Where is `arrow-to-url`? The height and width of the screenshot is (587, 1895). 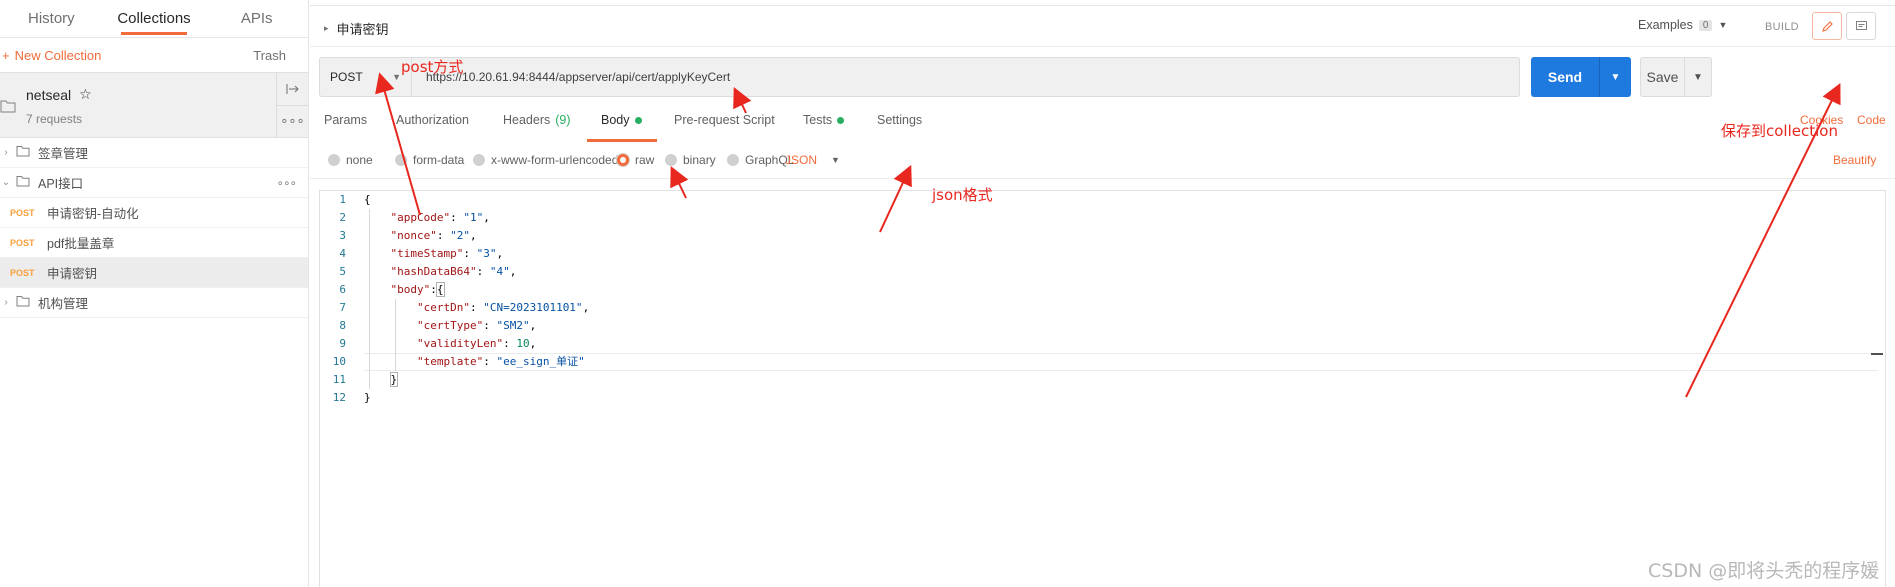
arrow-to-url is located at coordinates (742, 100).